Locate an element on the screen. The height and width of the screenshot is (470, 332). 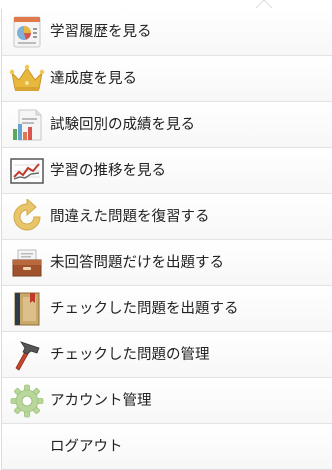
refresh-arrow-icon is located at coordinates (27, 217).